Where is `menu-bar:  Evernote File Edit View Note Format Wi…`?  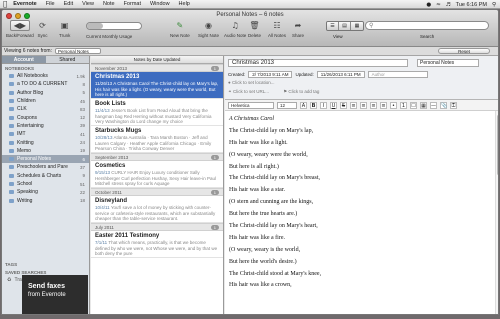 menu-bar:  Evernote File Edit View Note Format Wi… is located at coordinates (250, 4).